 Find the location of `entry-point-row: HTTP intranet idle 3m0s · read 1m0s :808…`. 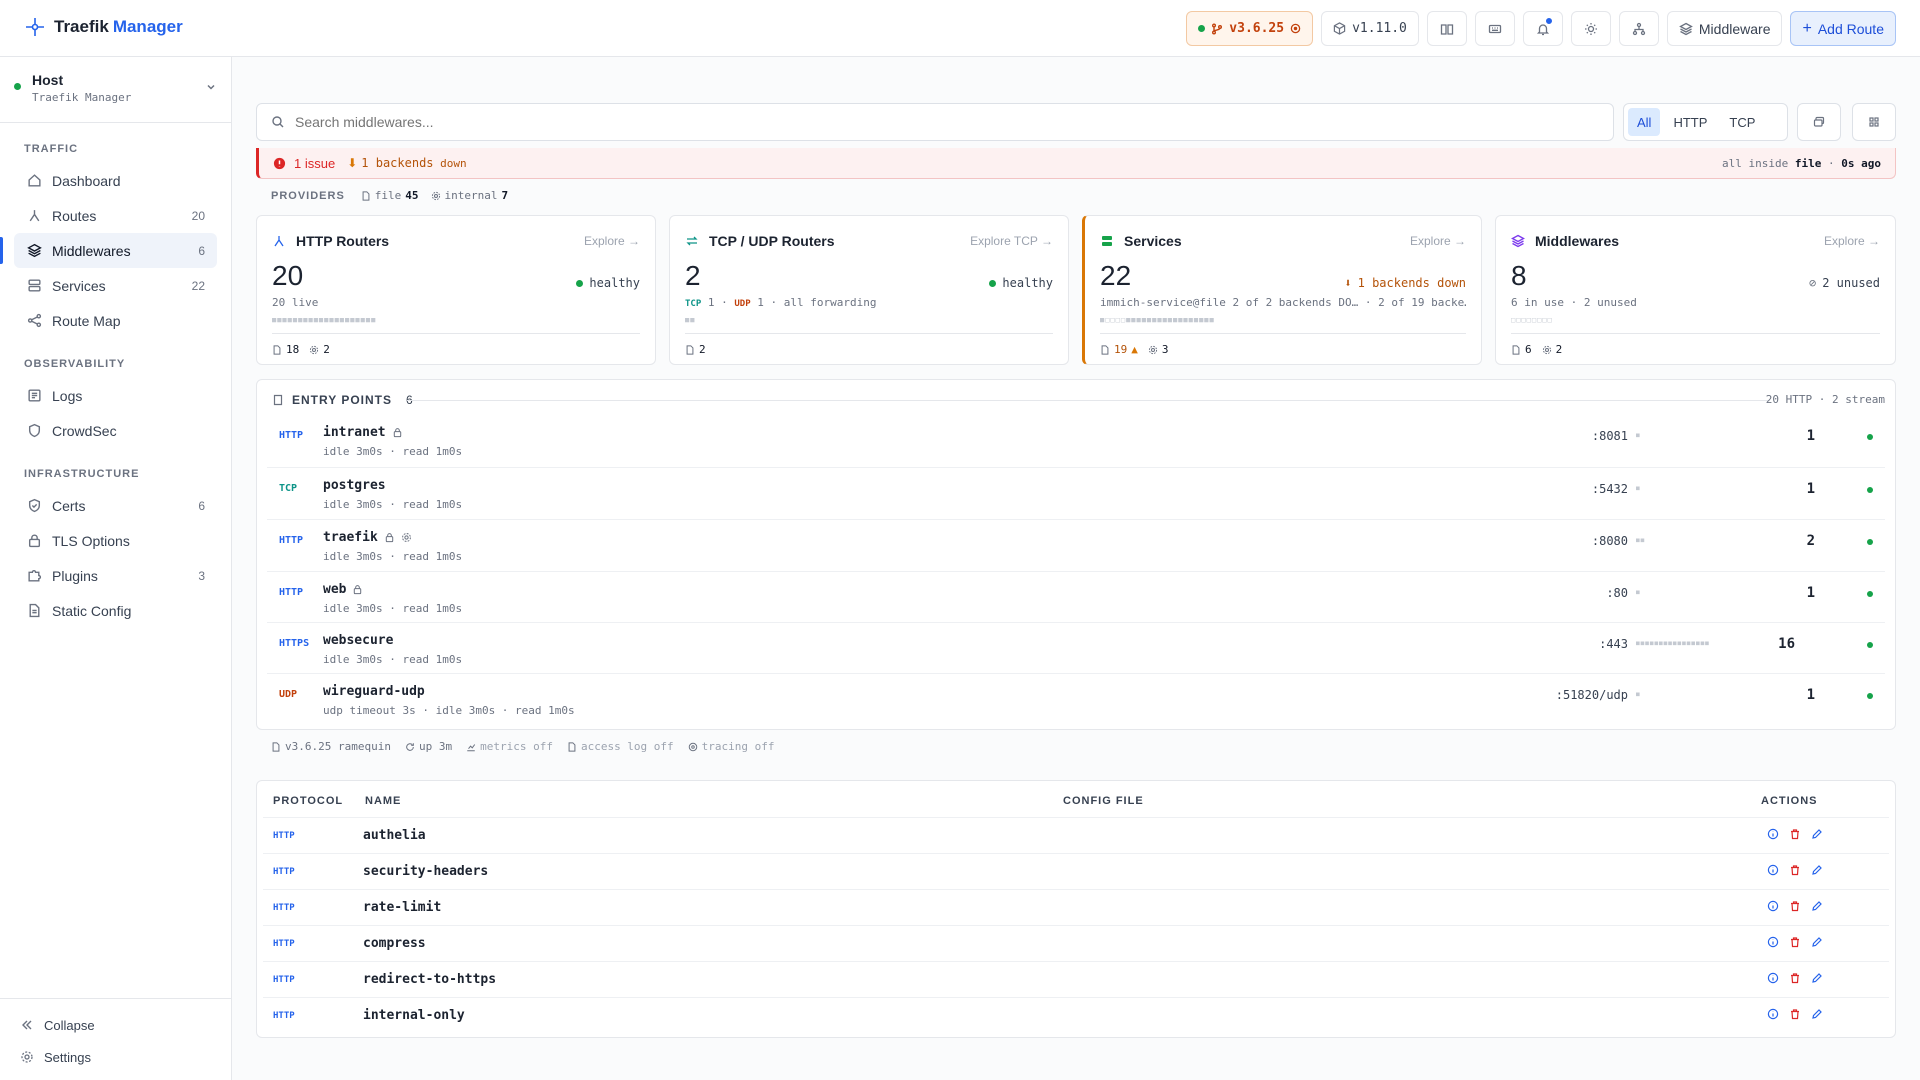

entry-point-row: HTTP intranet idle 3m0s · read 1m0s :808… is located at coordinates (1076, 440).